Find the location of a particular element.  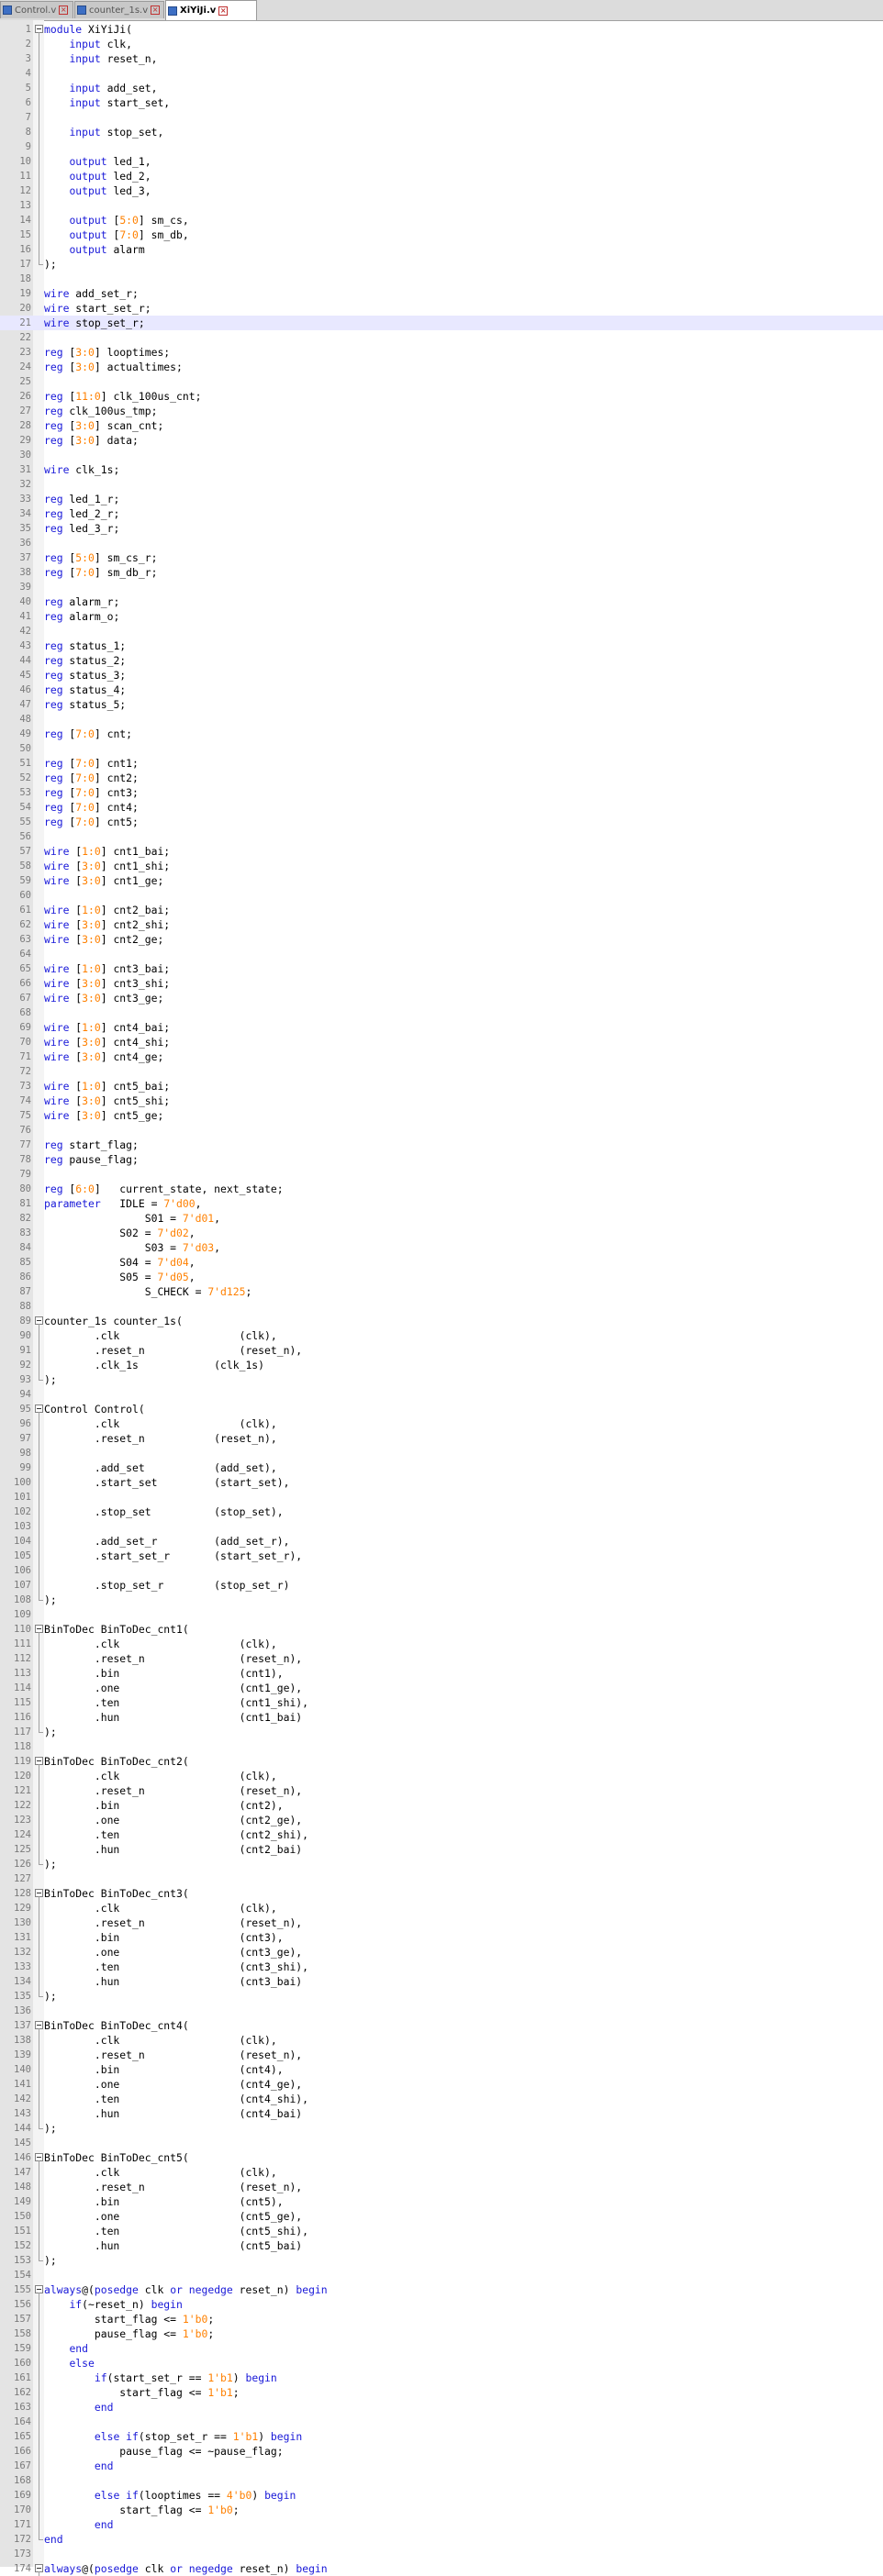

code-line: 129 .clk (clk), is located at coordinates (441, 1908).